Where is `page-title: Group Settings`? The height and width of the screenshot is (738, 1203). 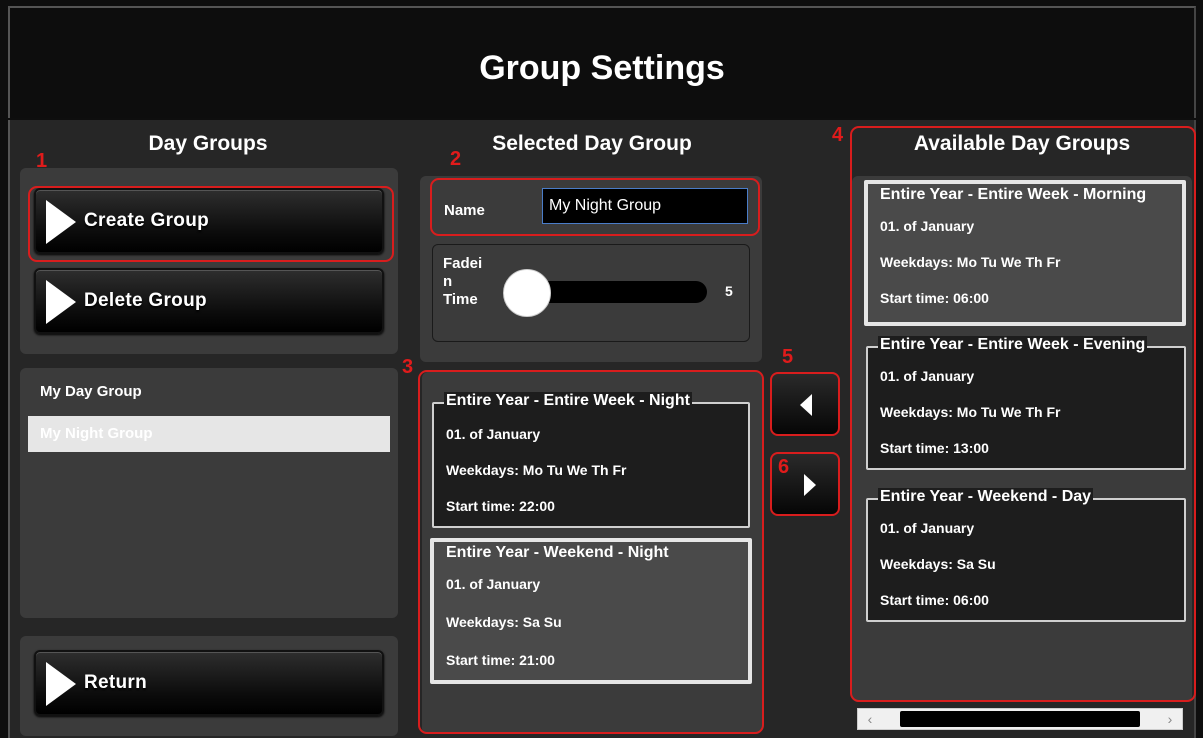 page-title: Group Settings is located at coordinates (602, 68).